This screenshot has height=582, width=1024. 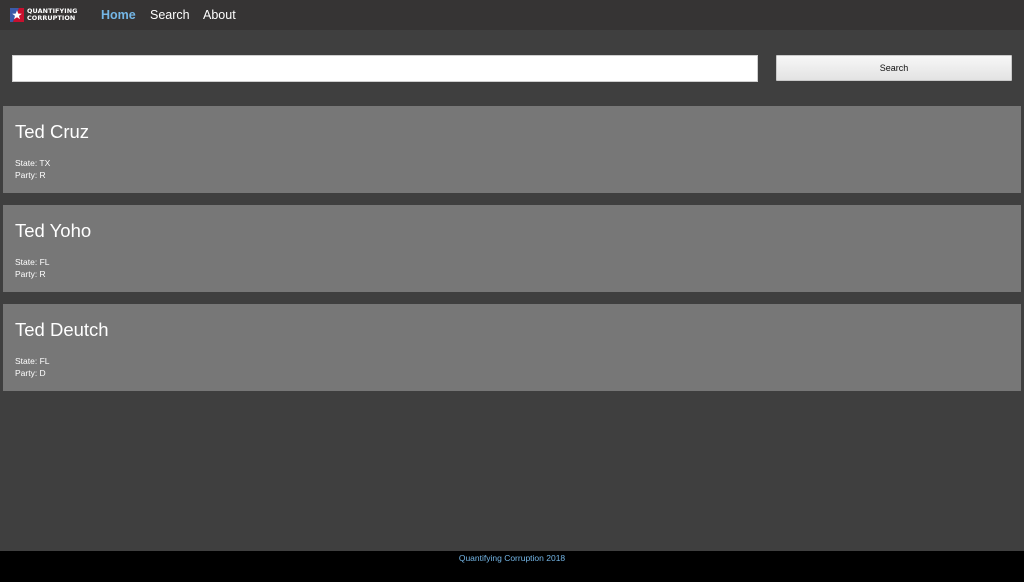 What do you see at coordinates (52, 132) in the screenshot?
I see `politician-name: Ted Cruz` at bounding box center [52, 132].